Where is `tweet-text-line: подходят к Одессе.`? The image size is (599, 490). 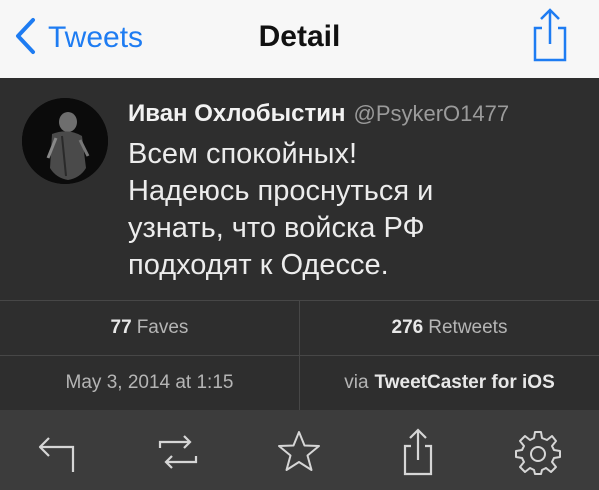 tweet-text-line: подходят к Одессе. is located at coordinates (258, 265).